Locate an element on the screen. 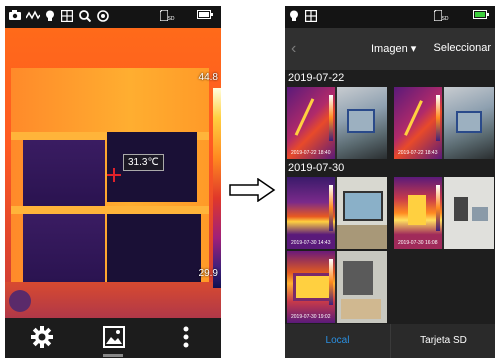 Image resolution: width=495 pixels, height=360 pixels. photo-thumbnail: 2019-07-22 18:40 is located at coordinates (337, 123).